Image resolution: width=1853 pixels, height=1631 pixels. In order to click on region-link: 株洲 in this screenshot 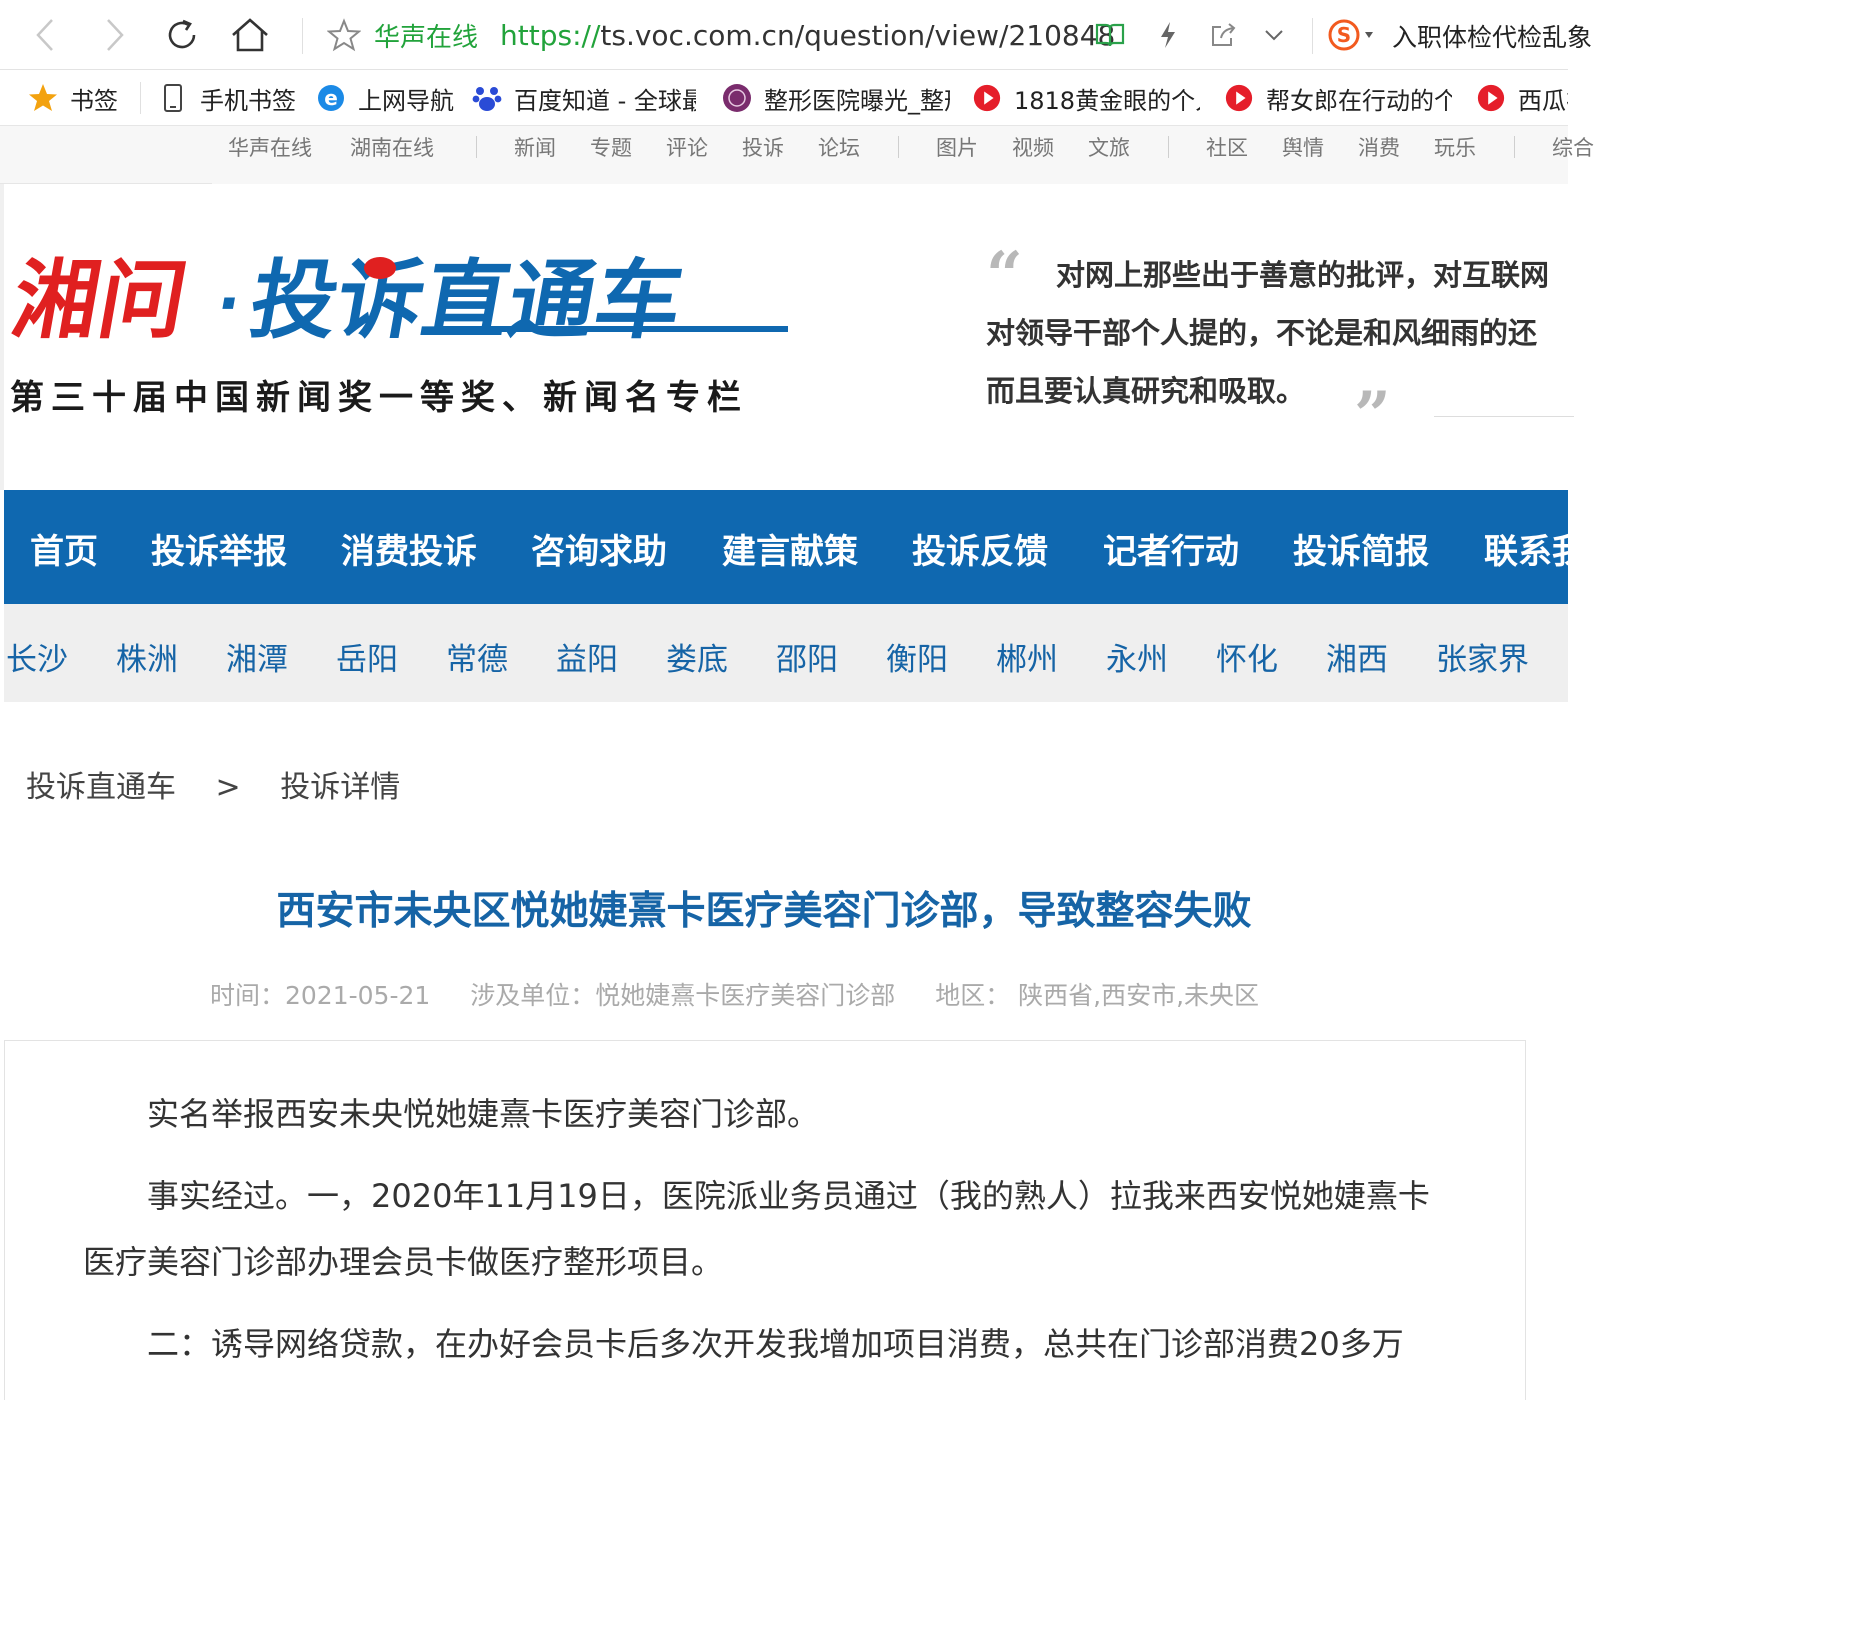, I will do `click(147, 656)`.